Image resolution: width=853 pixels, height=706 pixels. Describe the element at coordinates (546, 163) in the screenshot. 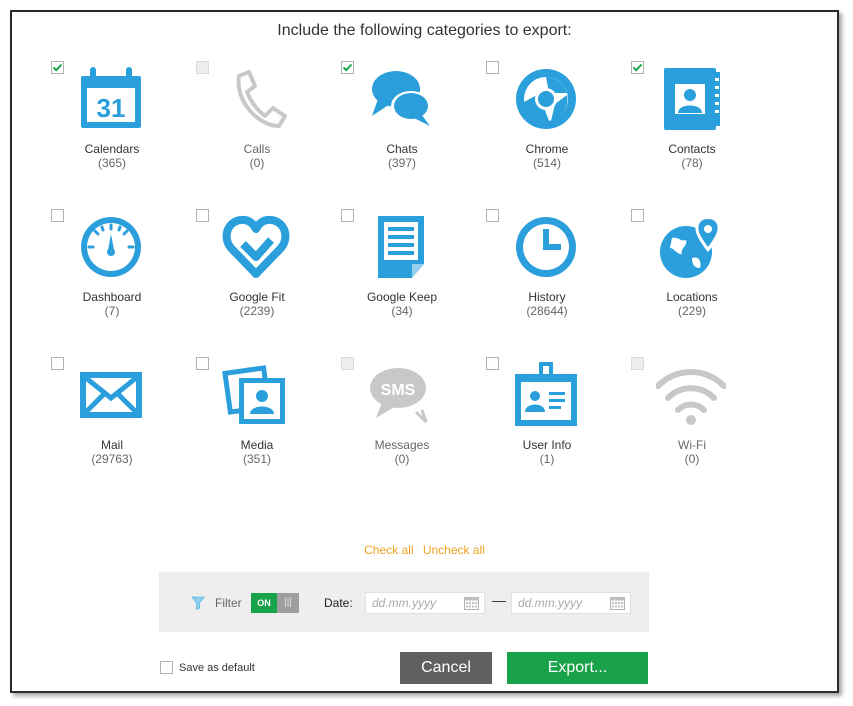

I see `category-count: (514)` at that location.